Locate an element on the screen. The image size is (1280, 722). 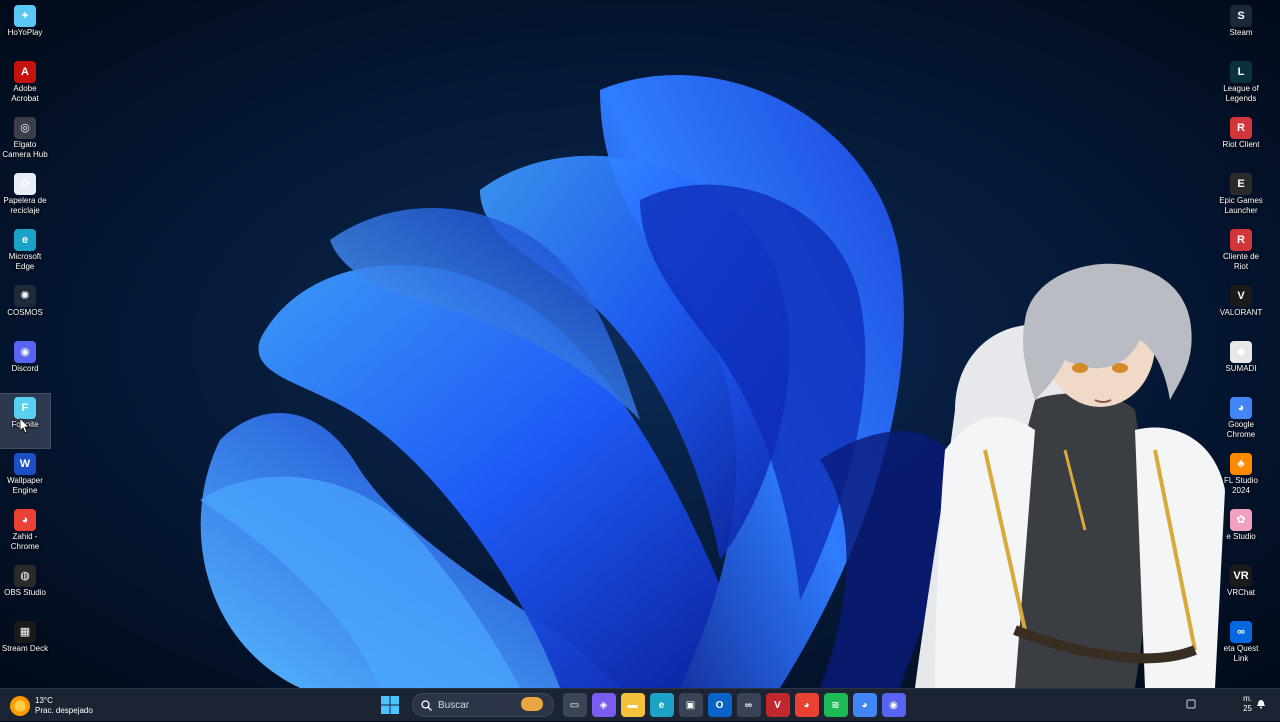
elgato-camera-icon: ◎ is located at coordinates (25, 128).